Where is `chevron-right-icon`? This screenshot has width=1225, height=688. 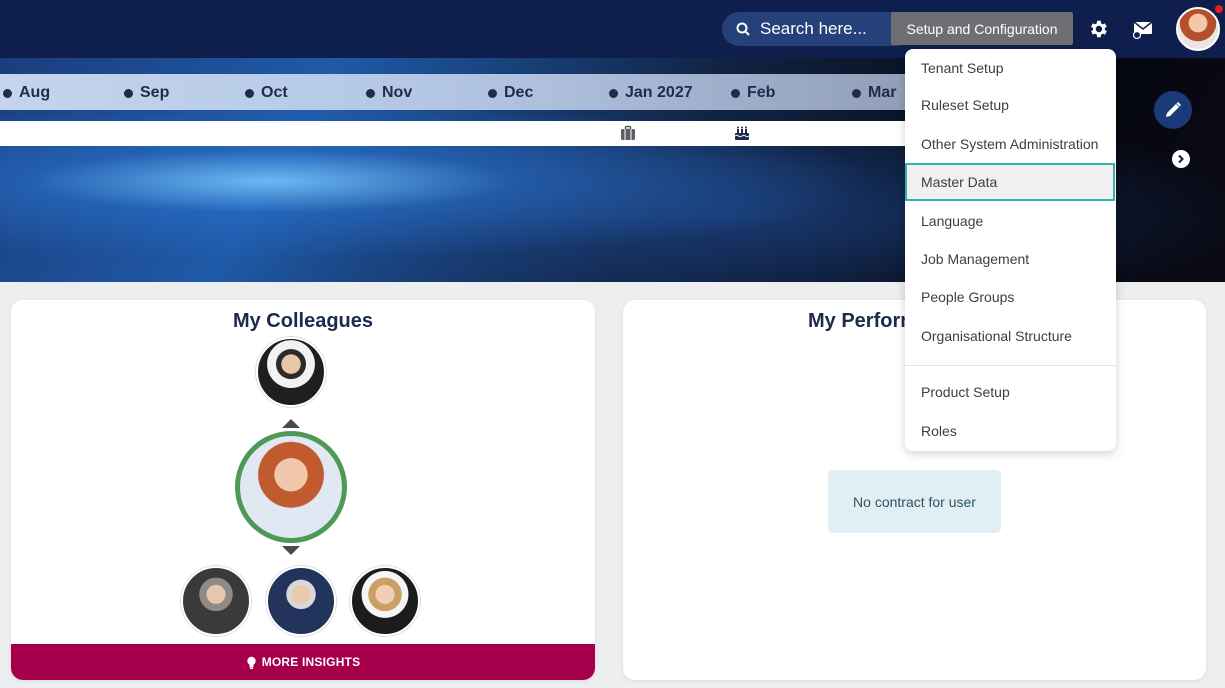 chevron-right-icon is located at coordinates (1181, 159).